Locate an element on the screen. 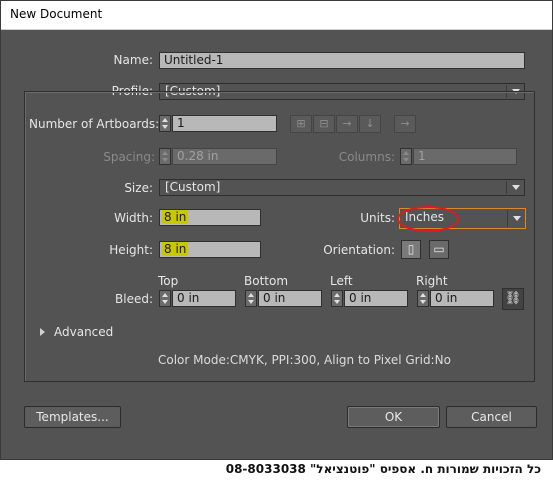 The width and height of the screenshot is (553, 487). bleed-left-input: 0 in is located at coordinates (376, 298).